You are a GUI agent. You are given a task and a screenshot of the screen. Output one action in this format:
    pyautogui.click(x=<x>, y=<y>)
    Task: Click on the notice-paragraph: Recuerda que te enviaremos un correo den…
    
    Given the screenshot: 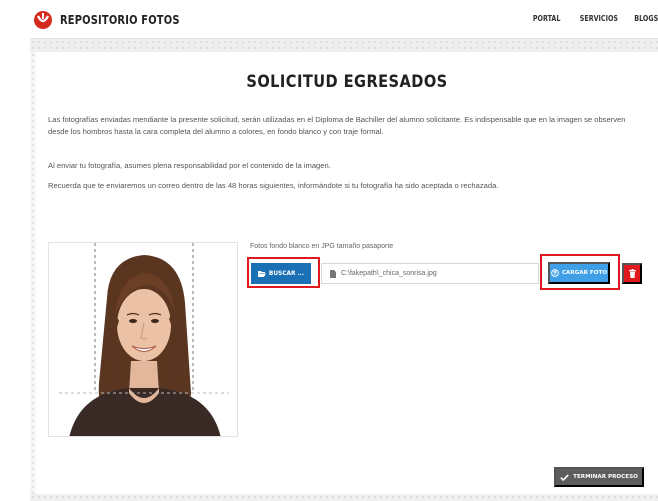 What is the action you would take?
    pyautogui.click(x=273, y=185)
    